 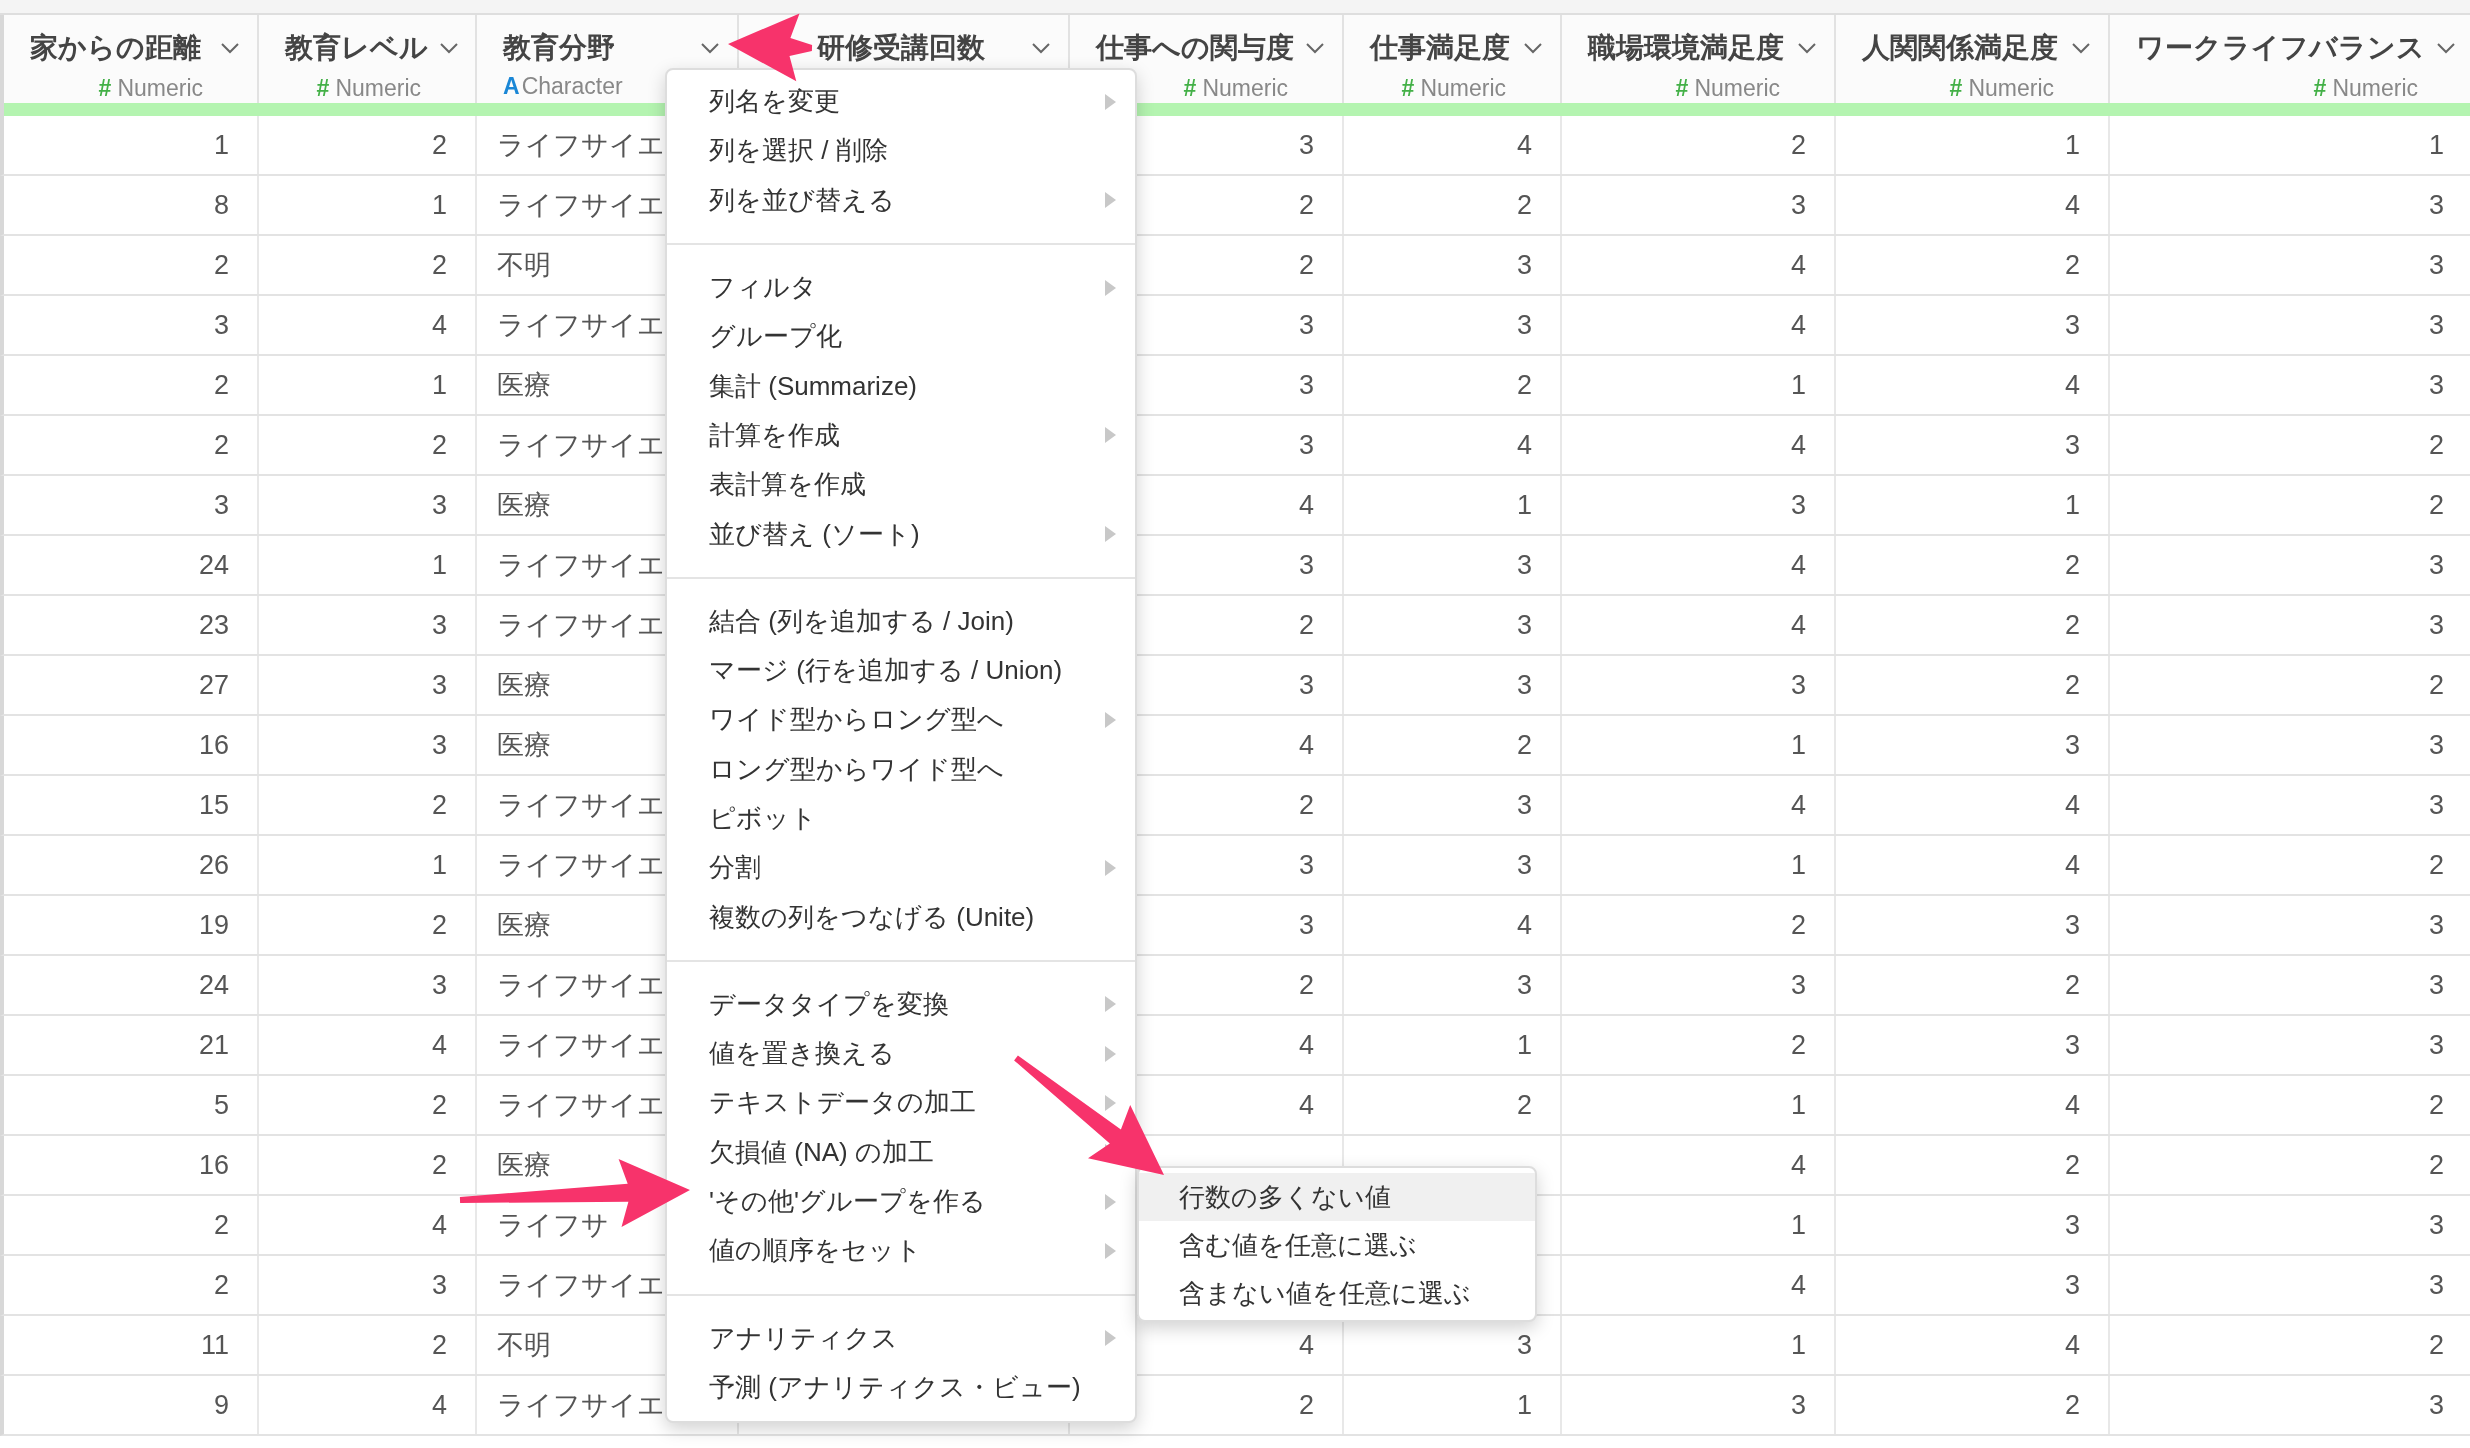 What do you see at coordinates (802, 1054) in the screenshot?
I see `menu-item: 値を置き換える` at bounding box center [802, 1054].